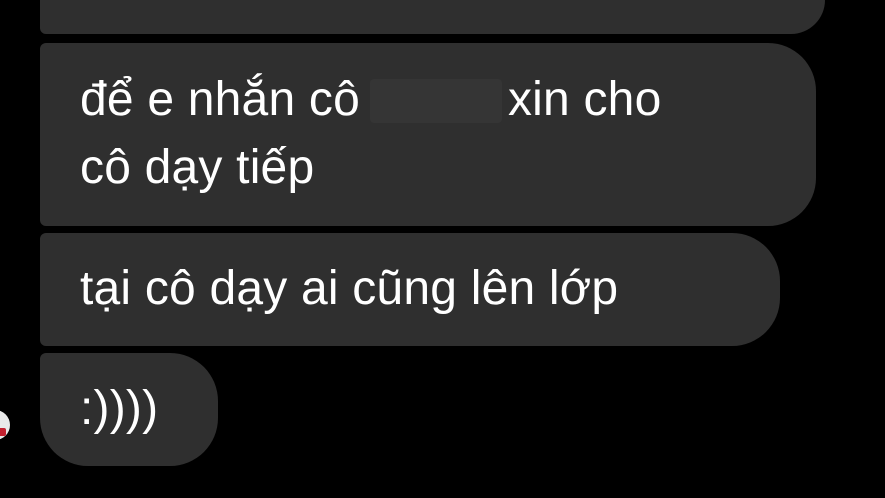 This screenshot has height=498, width=885. What do you see at coordinates (119, 408) in the screenshot?
I see `message-text: :))))` at bounding box center [119, 408].